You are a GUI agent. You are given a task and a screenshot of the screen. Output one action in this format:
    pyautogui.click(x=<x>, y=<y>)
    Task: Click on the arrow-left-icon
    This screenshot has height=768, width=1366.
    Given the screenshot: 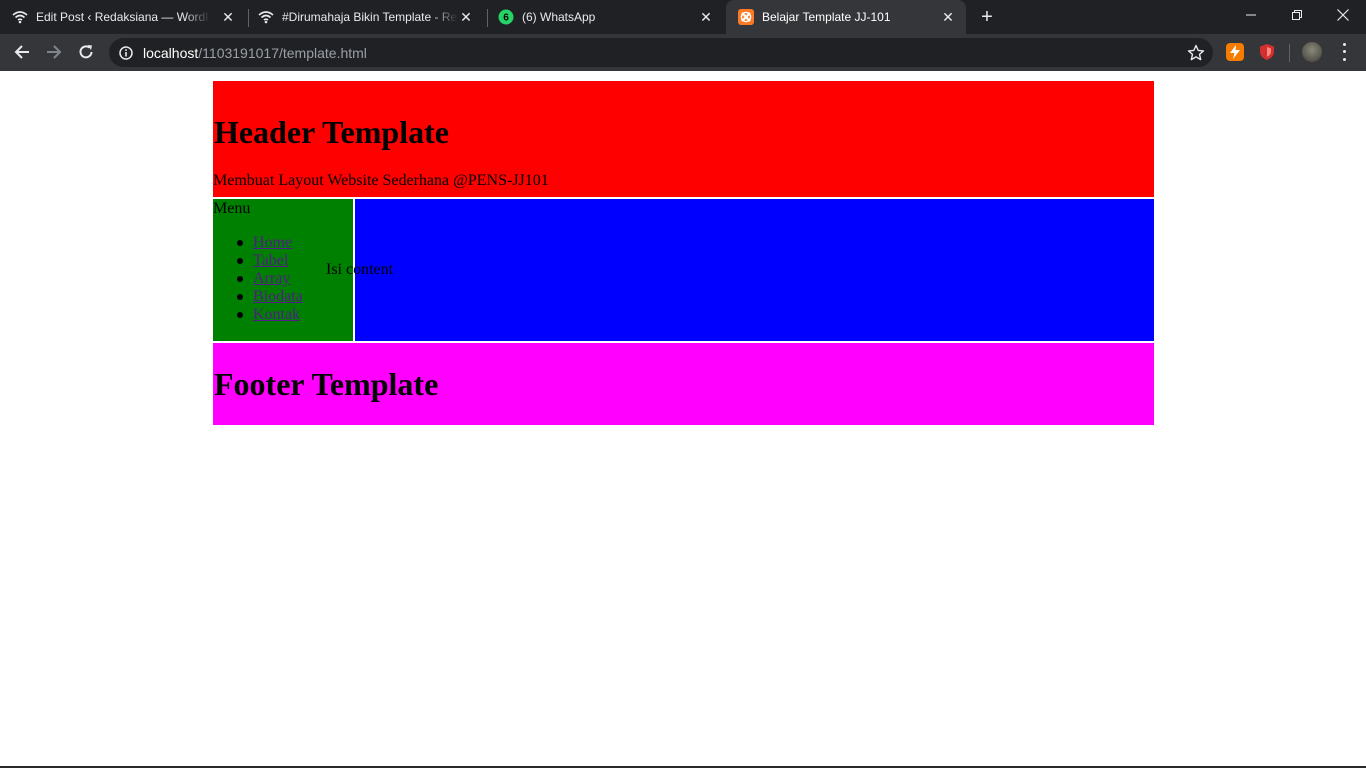 What is the action you would take?
    pyautogui.click(x=21, y=52)
    